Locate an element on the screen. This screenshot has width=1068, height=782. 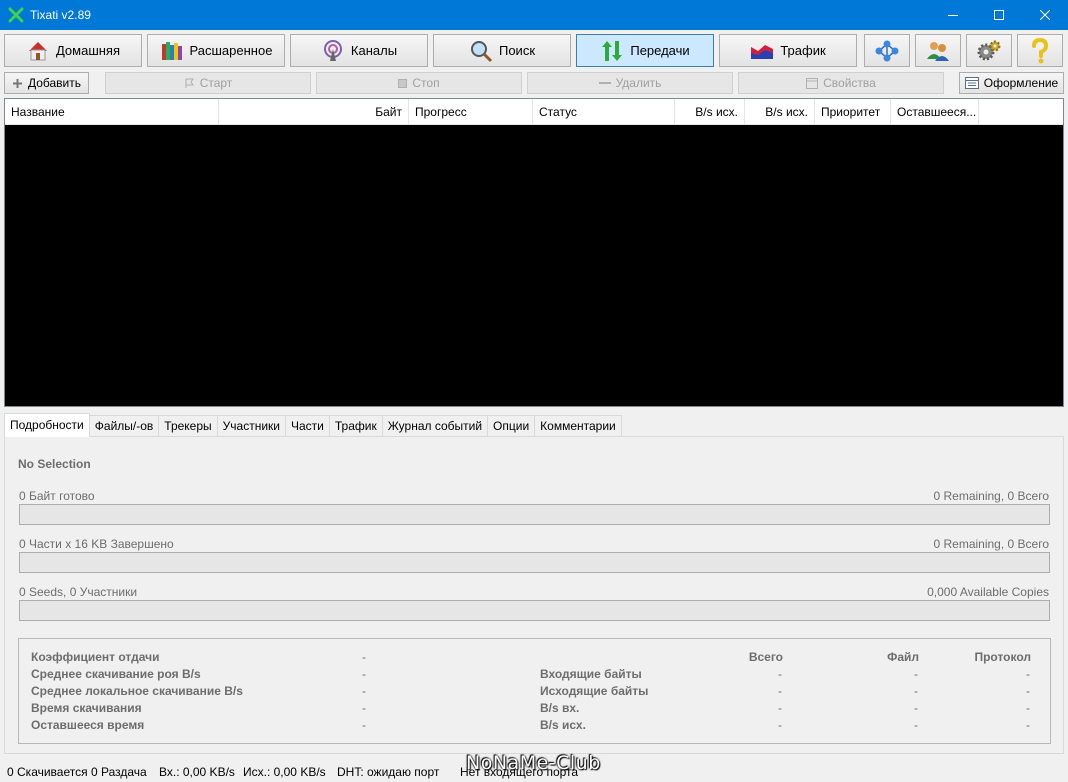
minus-icon is located at coordinates (604, 83).